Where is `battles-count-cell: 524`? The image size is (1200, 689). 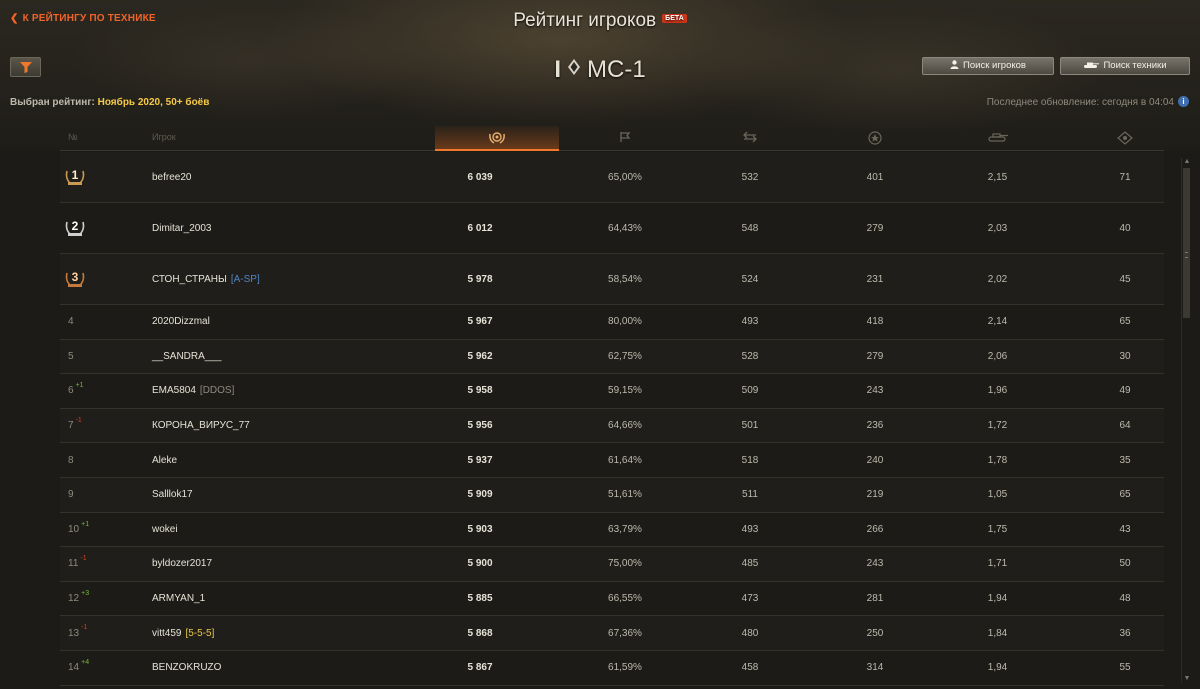
battles-count-cell: 524 is located at coordinates (750, 279).